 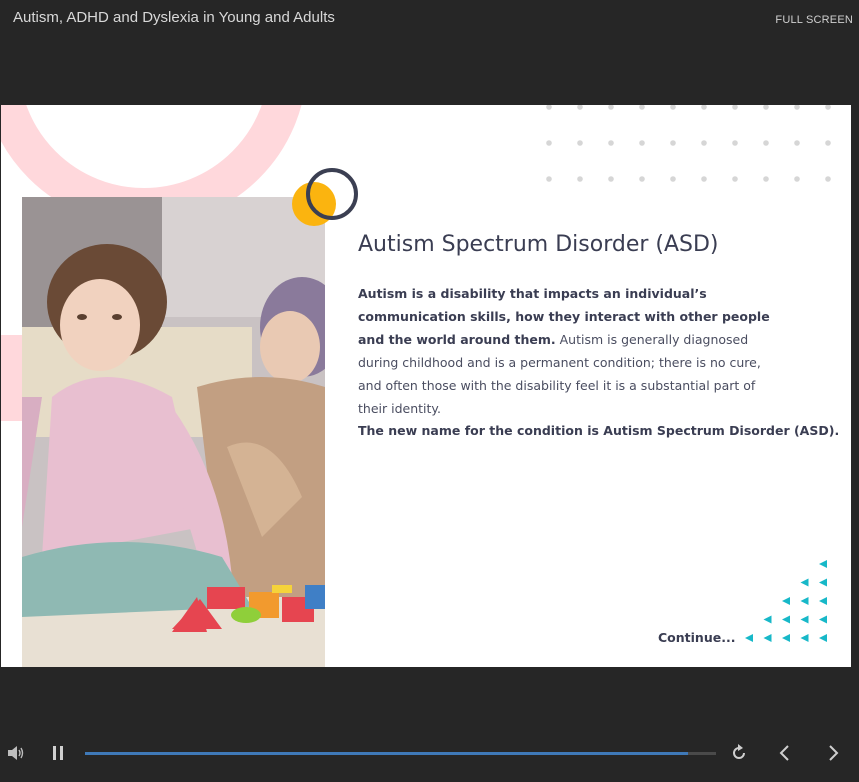 What do you see at coordinates (538, 244) in the screenshot?
I see `slide-heading: Autism Spectrum Disorder (ASD)` at bounding box center [538, 244].